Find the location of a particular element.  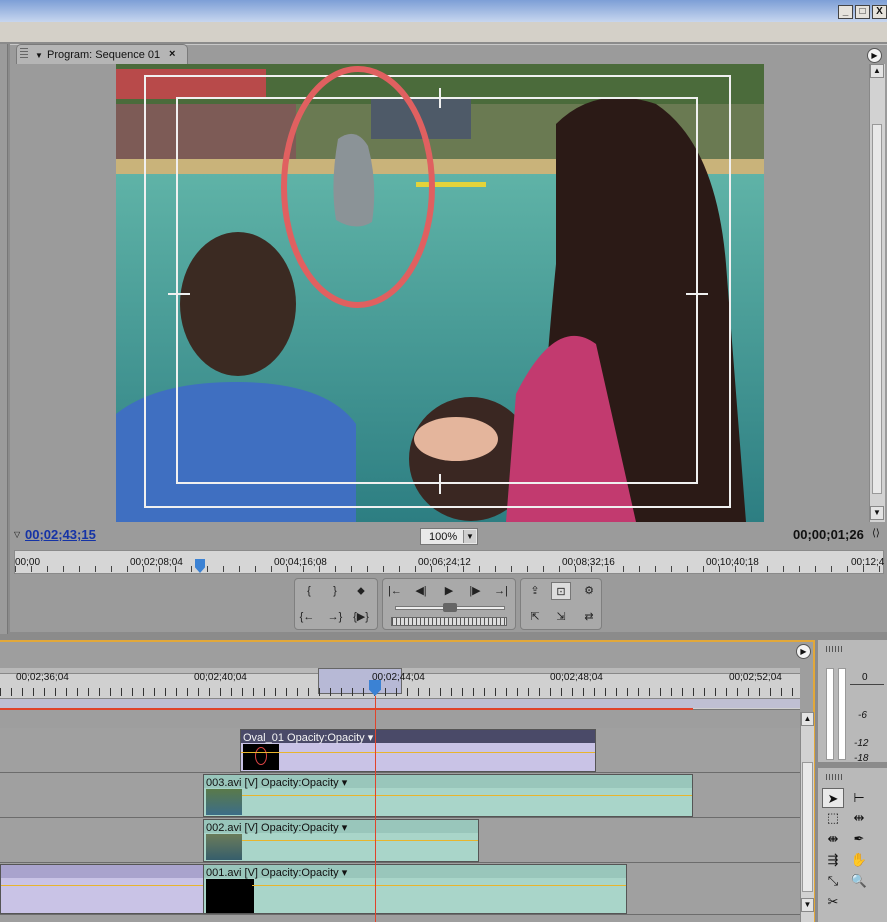

track-select-tool-icon: ⊢ is located at coordinates (859, 798).